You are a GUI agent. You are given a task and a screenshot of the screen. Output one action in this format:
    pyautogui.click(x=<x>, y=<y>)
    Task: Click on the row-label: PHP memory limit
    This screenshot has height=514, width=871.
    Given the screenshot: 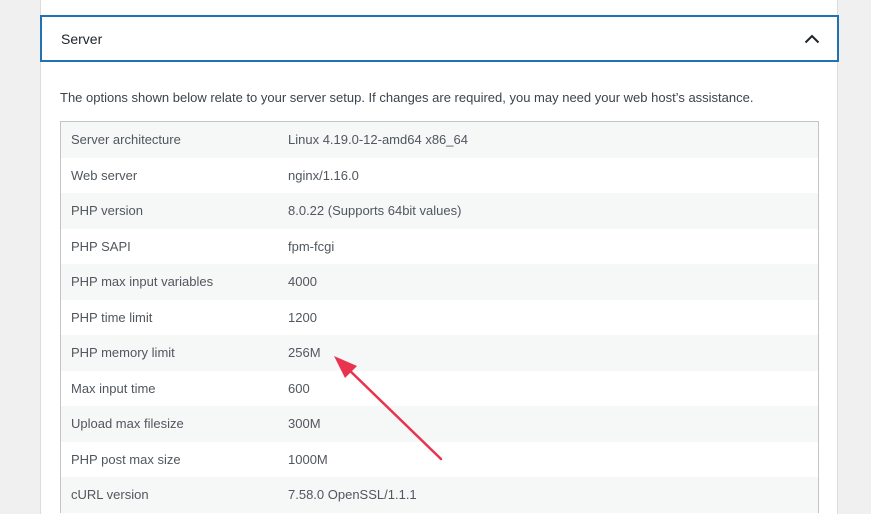 What is the action you would take?
    pyautogui.click(x=123, y=353)
    